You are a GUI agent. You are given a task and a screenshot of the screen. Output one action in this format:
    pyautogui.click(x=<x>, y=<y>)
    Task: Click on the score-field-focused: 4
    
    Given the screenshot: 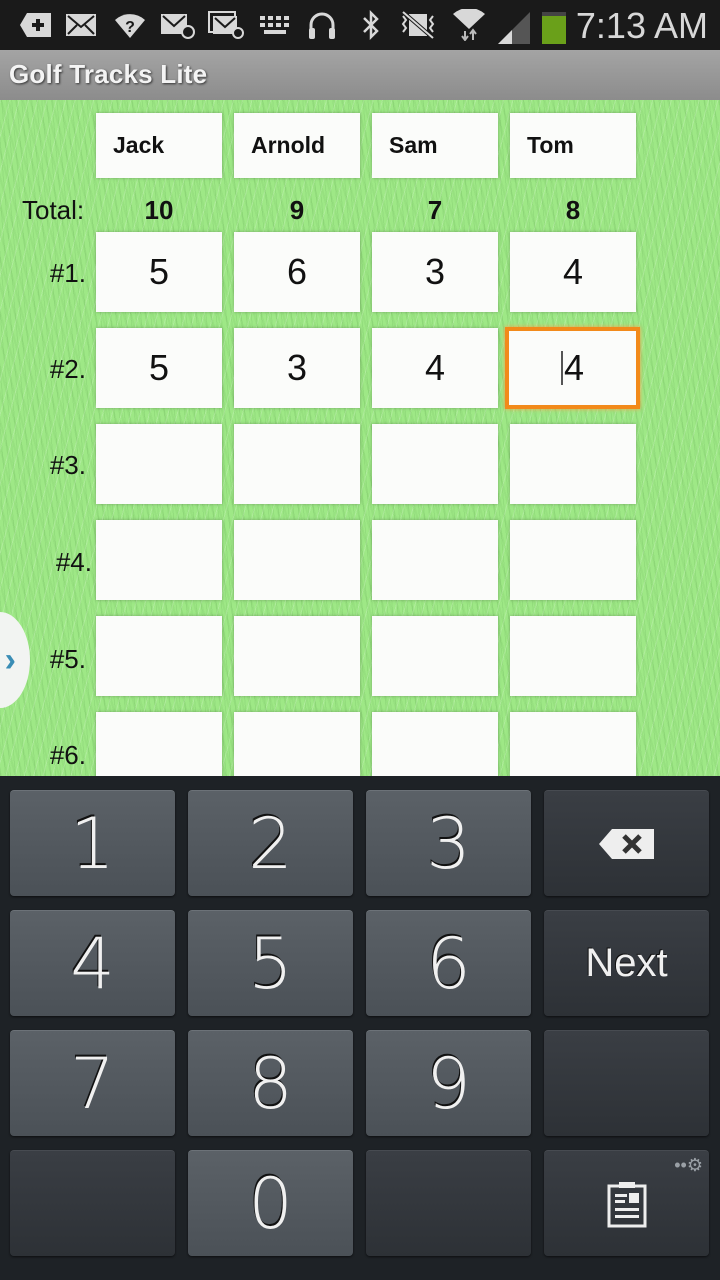 What is the action you would take?
    pyautogui.click(x=572, y=368)
    